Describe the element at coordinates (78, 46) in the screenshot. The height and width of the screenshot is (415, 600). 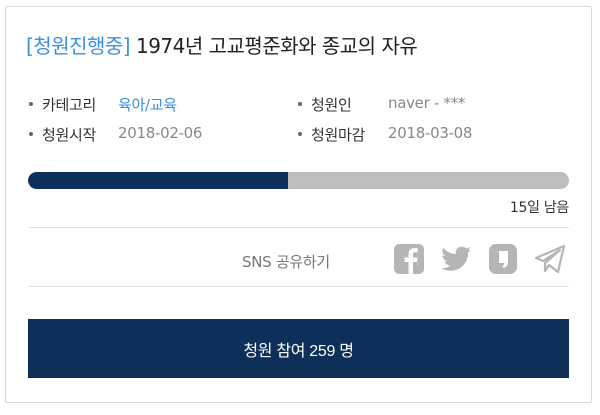
I see `status-badge: [청원진행중]` at that location.